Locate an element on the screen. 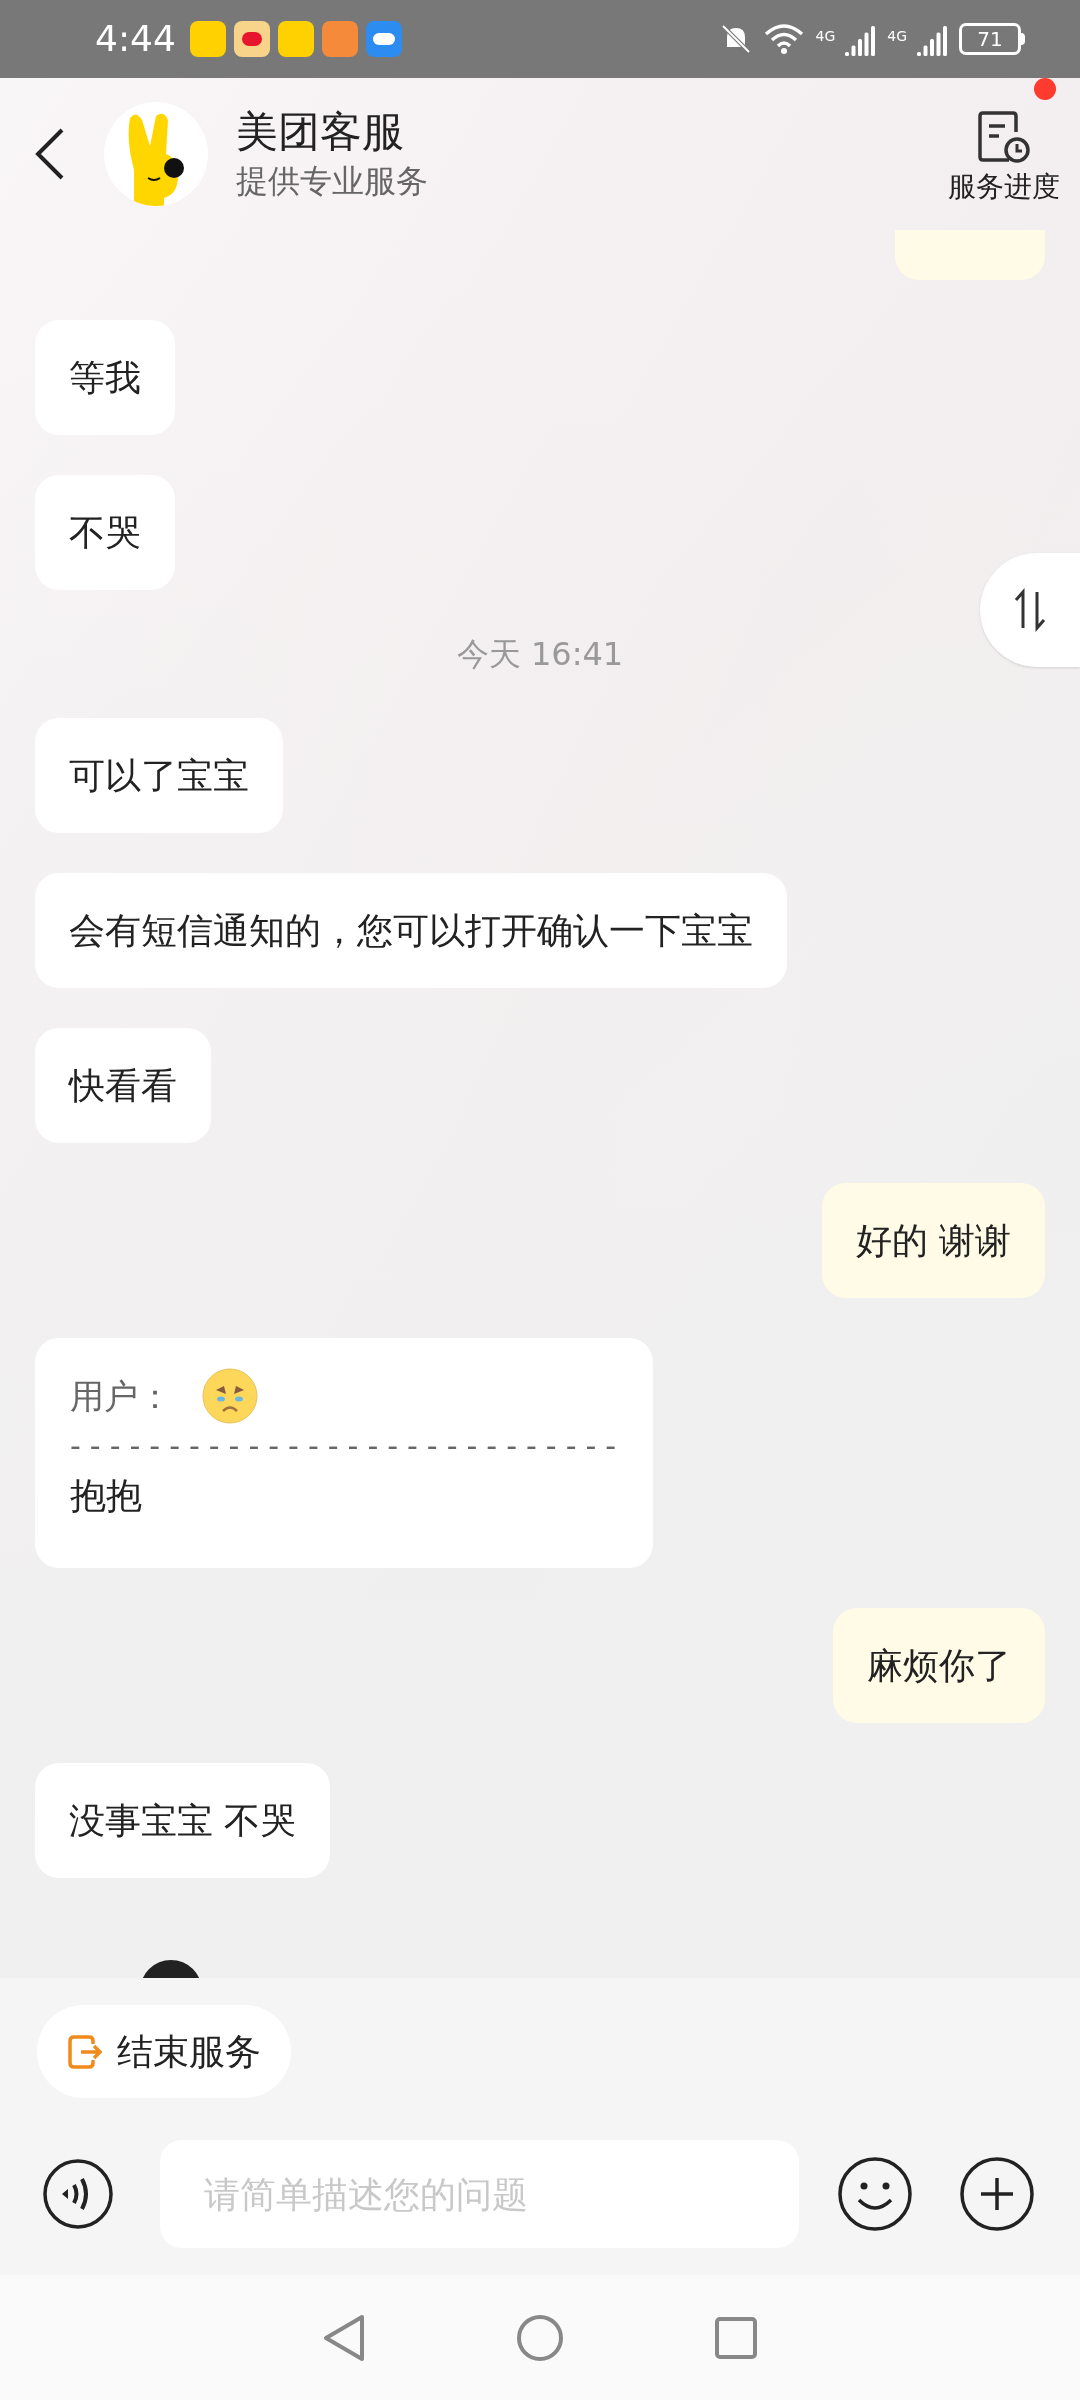 The width and height of the screenshot is (1080, 2400). message-bubble: 会有短信通知的，您可以打开确认一下宝宝 is located at coordinates (411, 930).